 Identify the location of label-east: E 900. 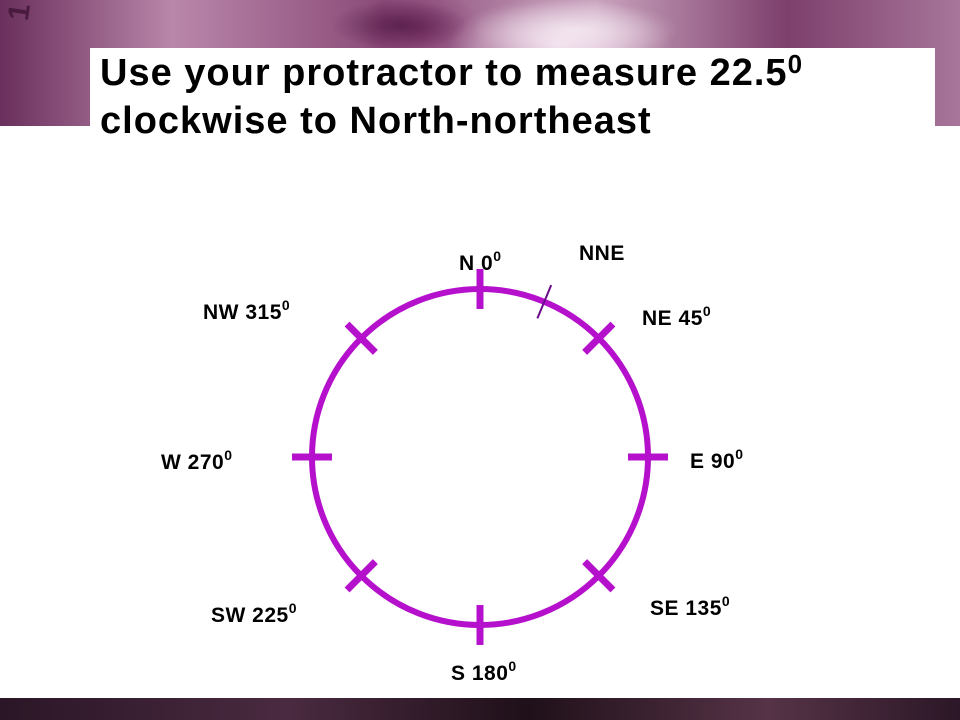
(717, 460).